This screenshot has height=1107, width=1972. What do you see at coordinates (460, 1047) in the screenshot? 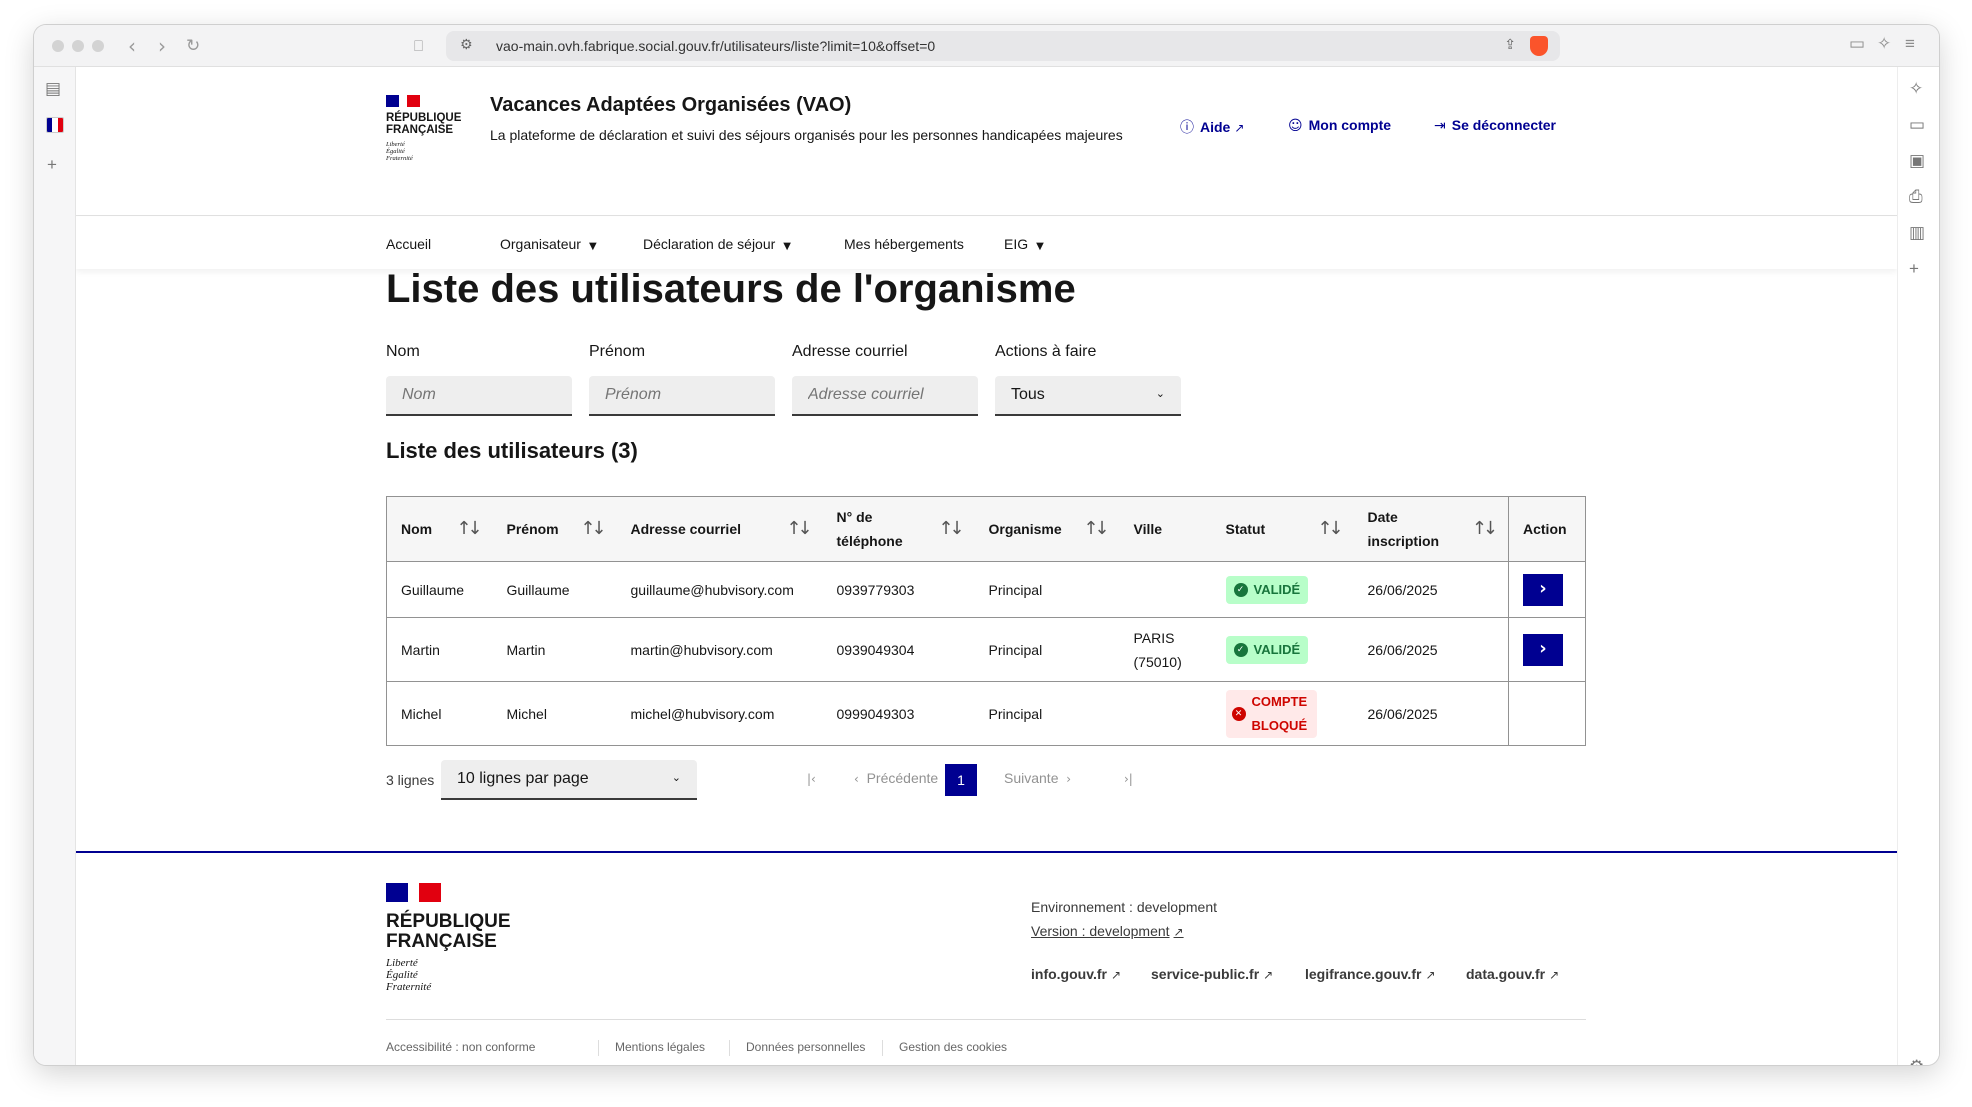
I see `footer-accessibility-link: Accessibilité : non conforme` at bounding box center [460, 1047].